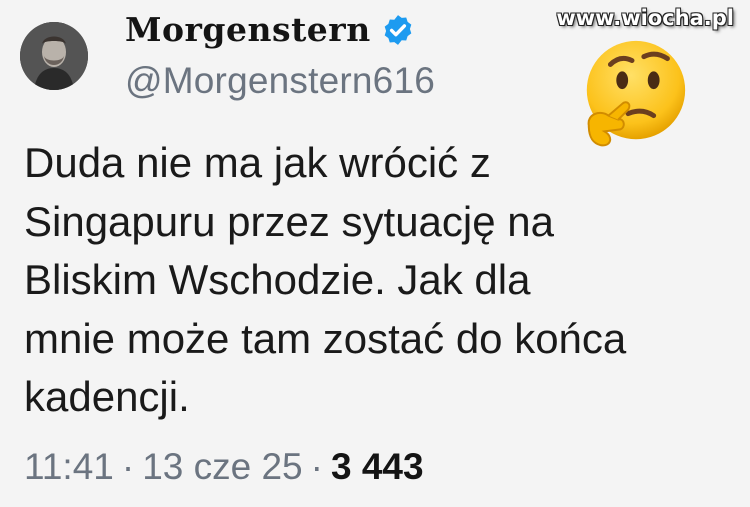  What do you see at coordinates (645, 18) in the screenshot?
I see `site-watermark: www.wiocha.pl` at bounding box center [645, 18].